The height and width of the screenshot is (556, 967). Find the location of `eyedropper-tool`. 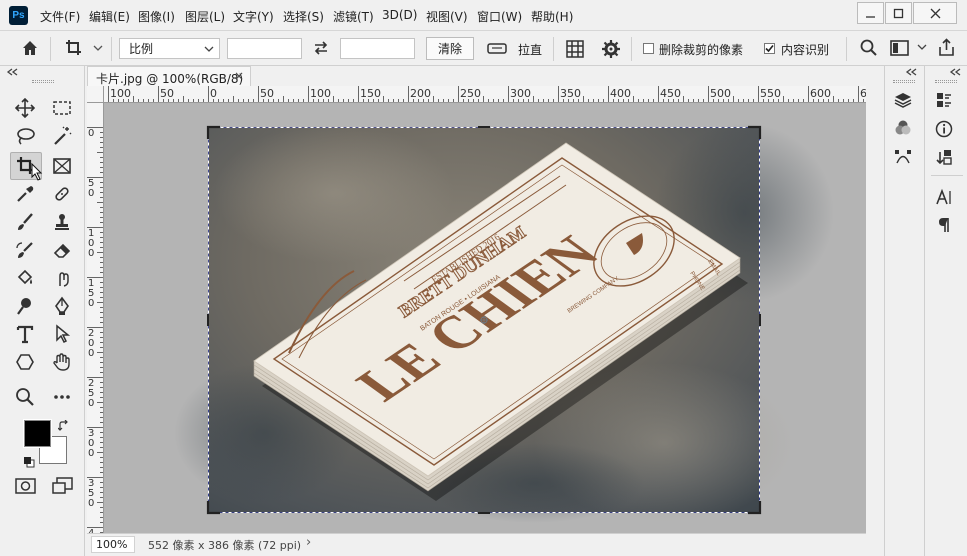

eyedropper-tool is located at coordinates (25, 194).